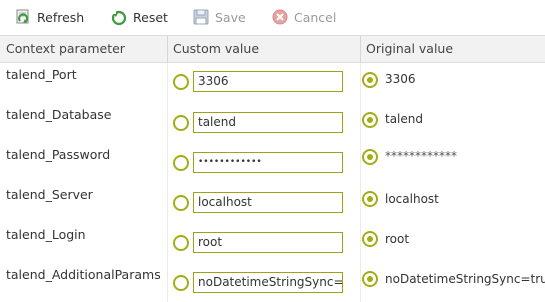 This screenshot has height=302, width=545. Describe the element at coordinates (465, 279) in the screenshot. I see `original-value-text: noDatetimeStringSync=true` at that location.